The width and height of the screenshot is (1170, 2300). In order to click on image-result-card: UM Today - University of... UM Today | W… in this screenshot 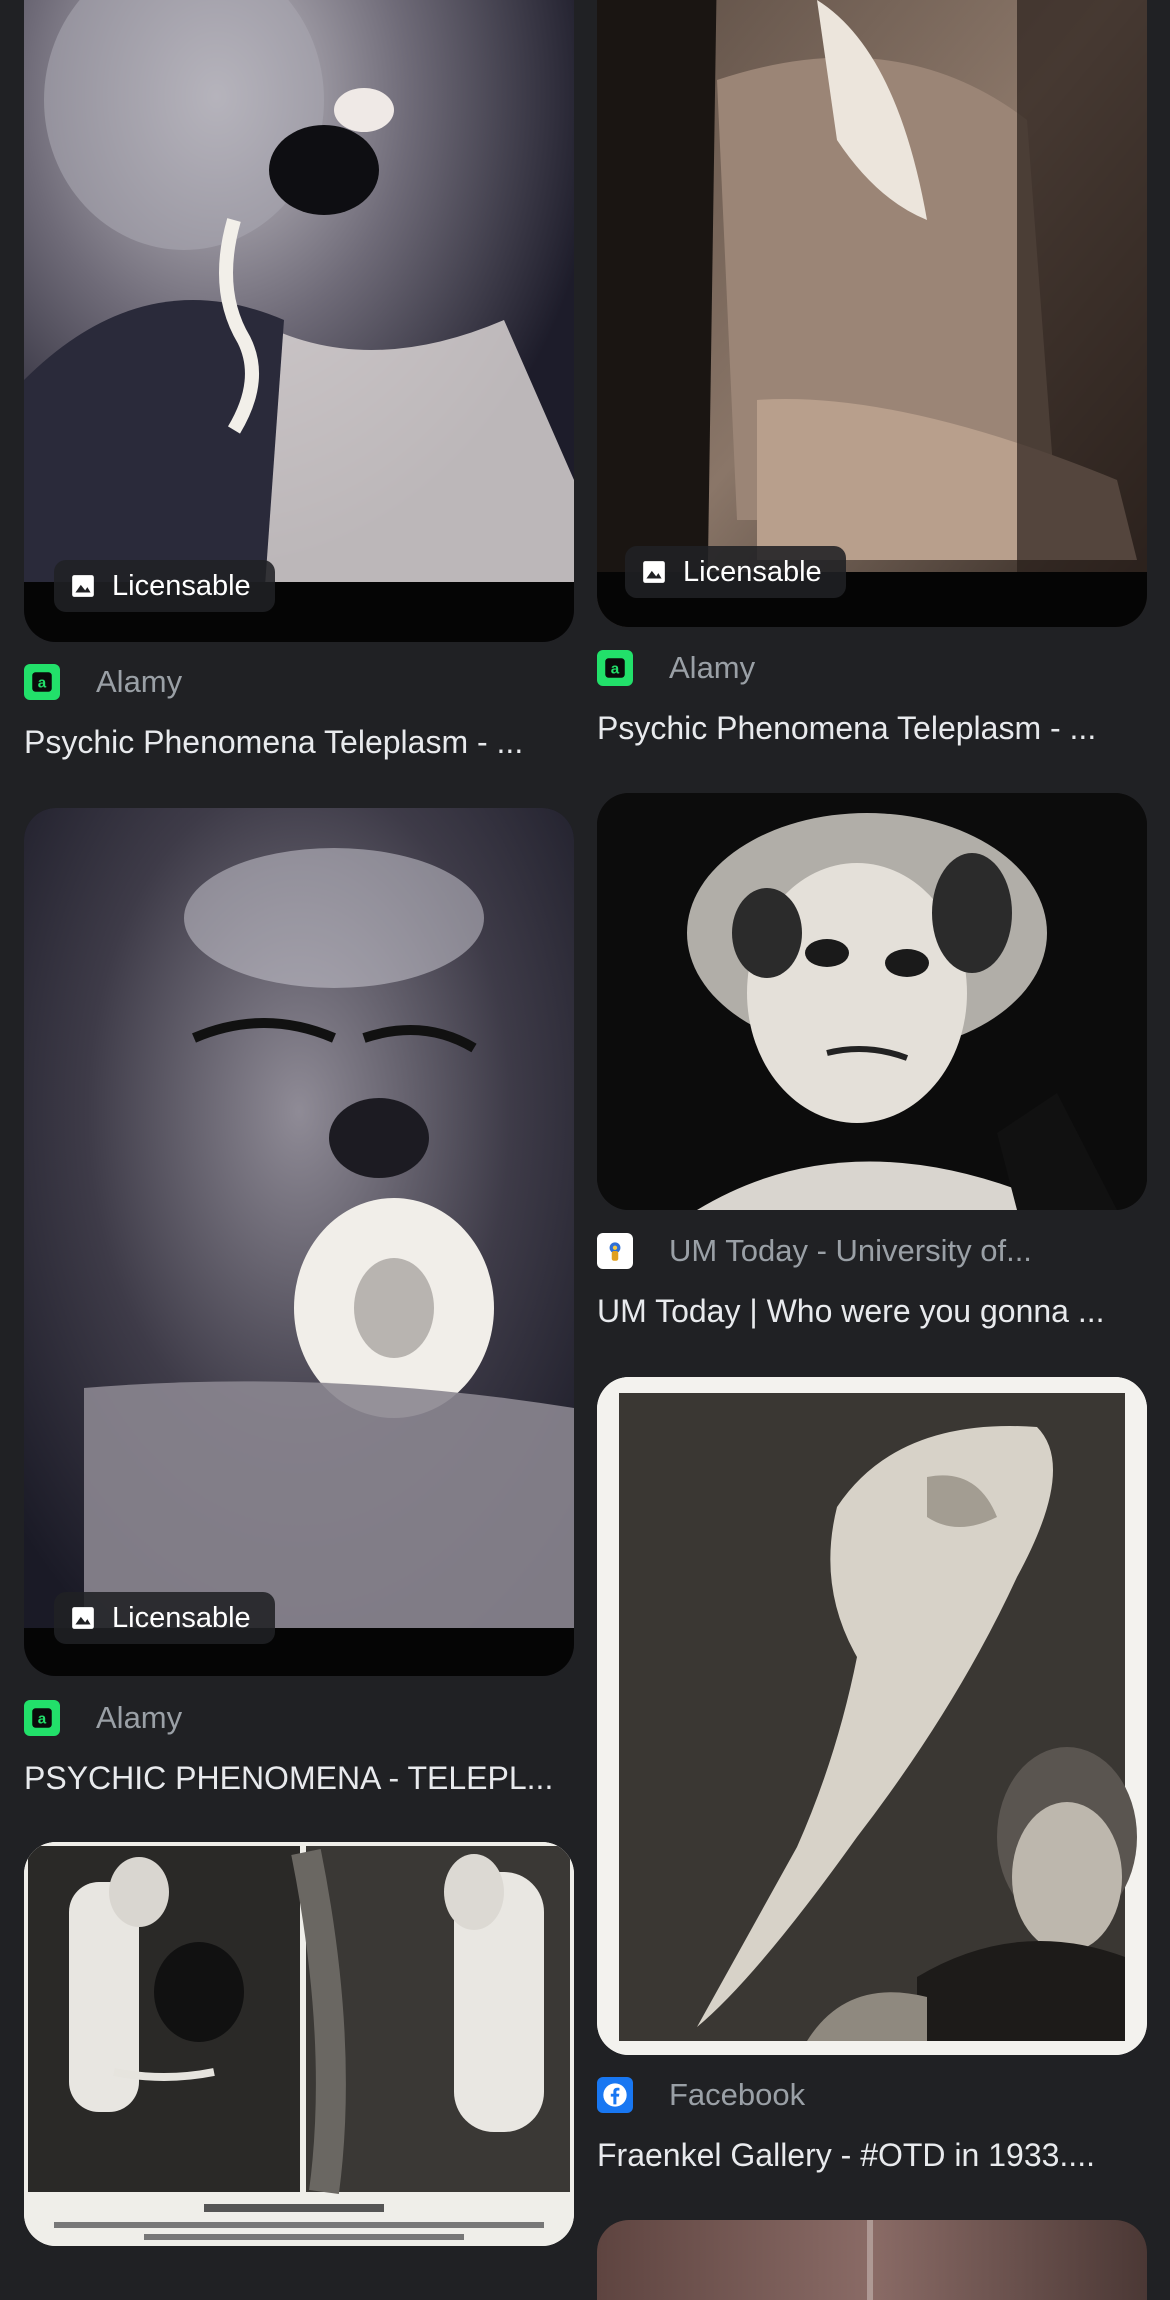, I will do `click(872, 1068)`.